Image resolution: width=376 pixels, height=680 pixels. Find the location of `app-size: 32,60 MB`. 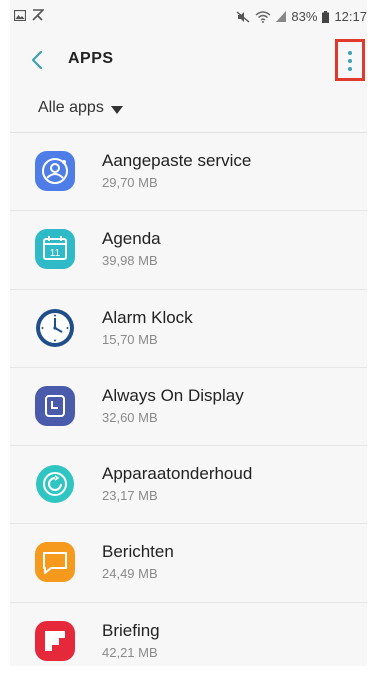

app-size: 32,60 MB is located at coordinates (130, 417).